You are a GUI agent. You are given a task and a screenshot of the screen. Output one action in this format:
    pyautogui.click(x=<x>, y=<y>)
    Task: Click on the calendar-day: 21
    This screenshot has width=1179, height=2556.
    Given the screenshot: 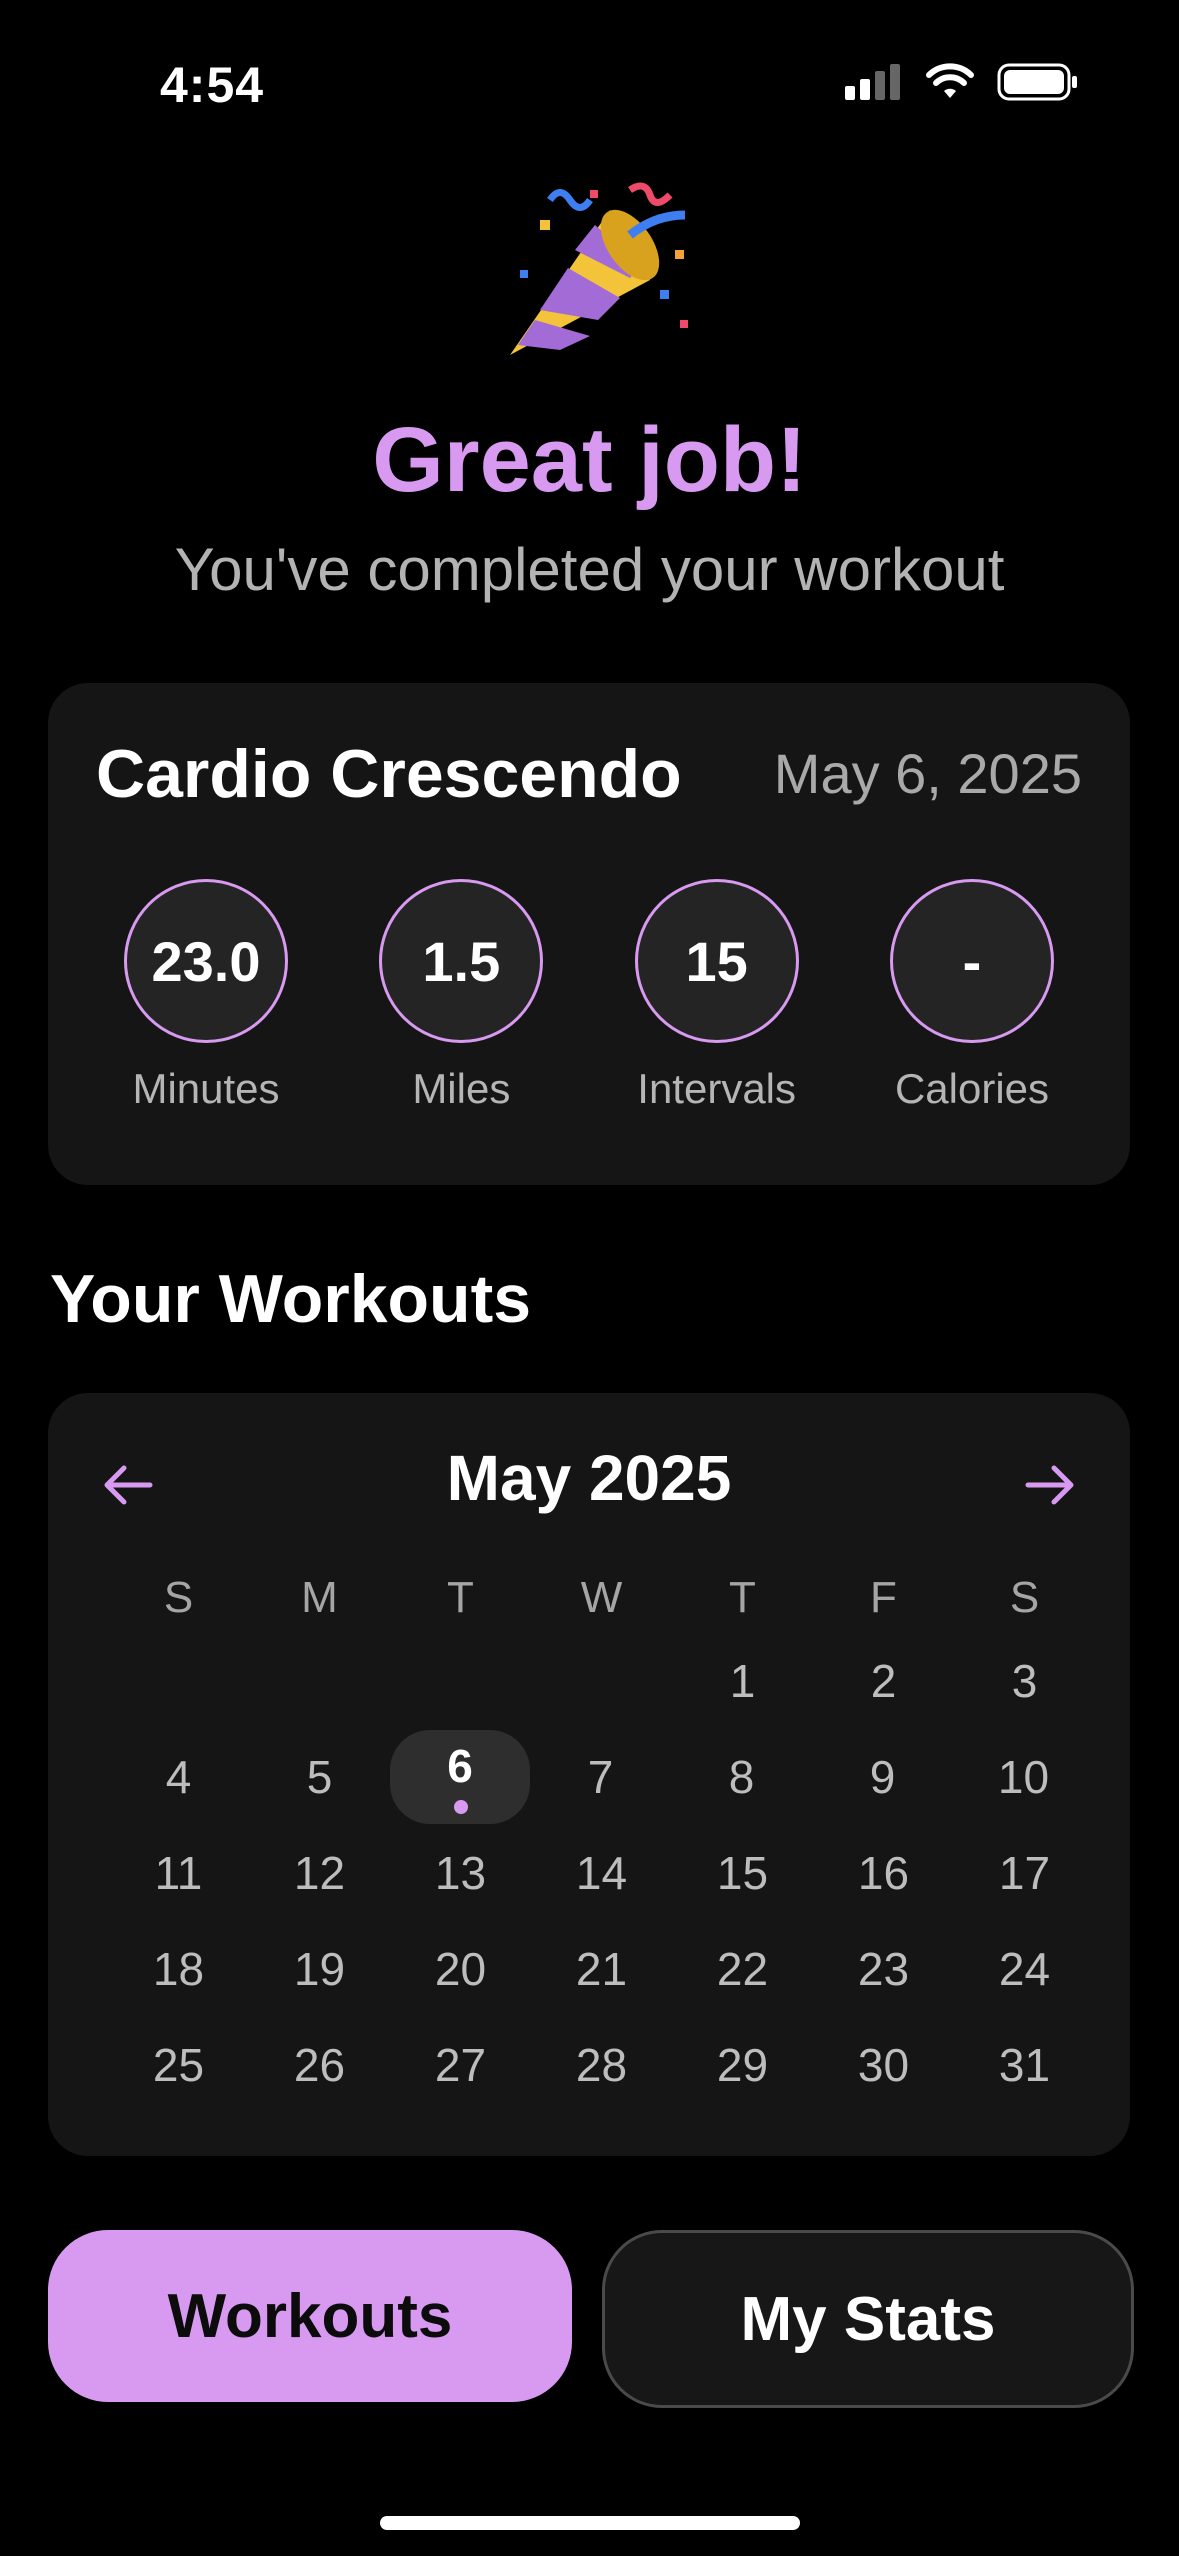 What is the action you would take?
    pyautogui.click(x=601, y=1969)
    